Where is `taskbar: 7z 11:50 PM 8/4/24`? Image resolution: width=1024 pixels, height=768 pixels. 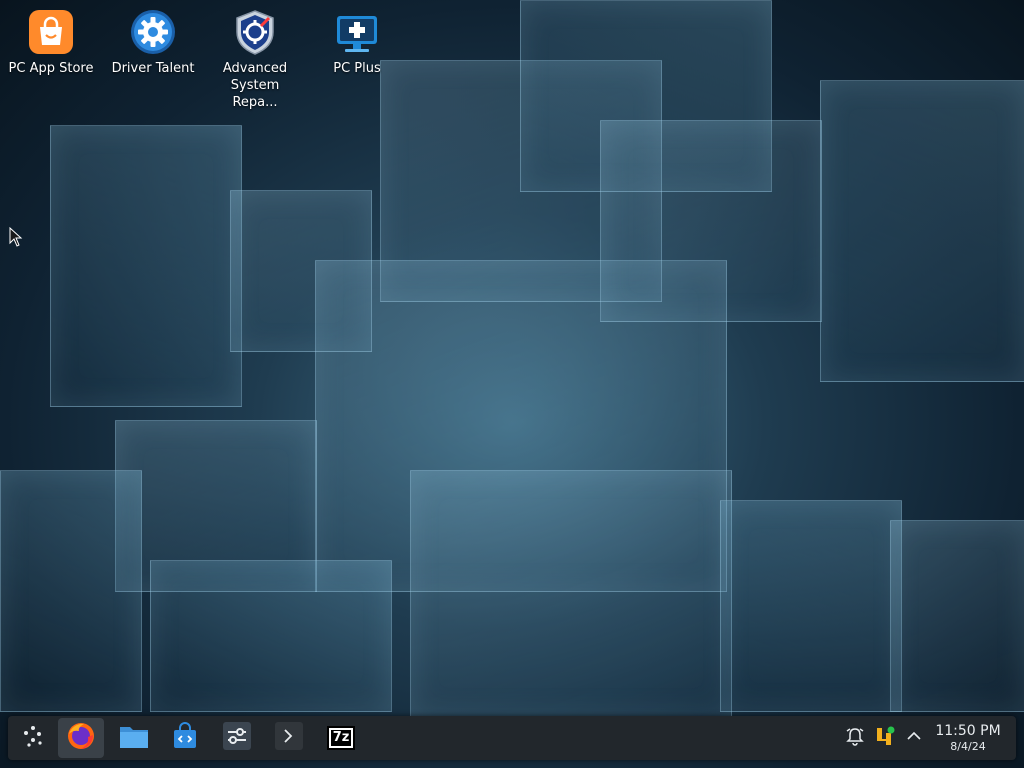 taskbar: 7z 11:50 PM 8/4/24 is located at coordinates (512, 738).